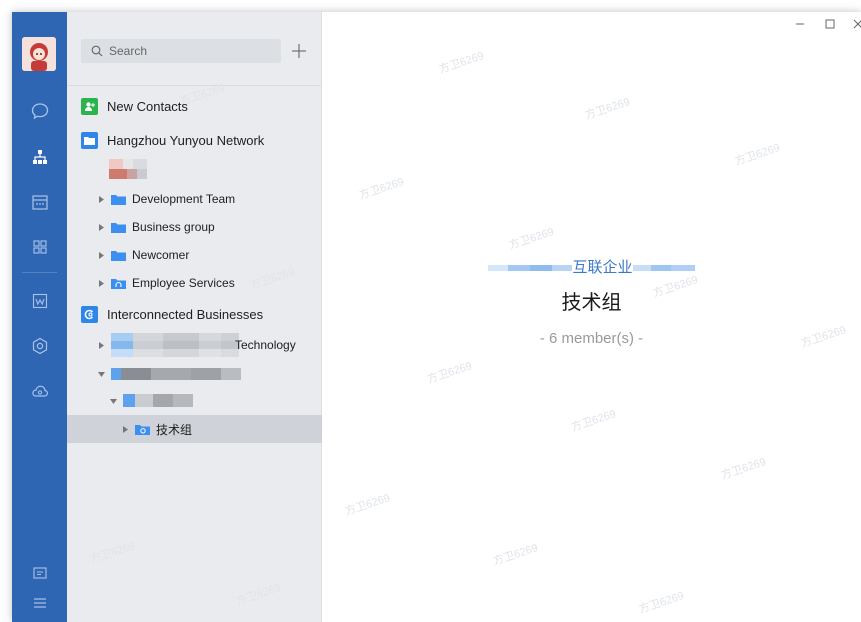 The image size is (861, 622). Describe the element at coordinates (39, 573) in the screenshot. I see `notes-icon` at that location.